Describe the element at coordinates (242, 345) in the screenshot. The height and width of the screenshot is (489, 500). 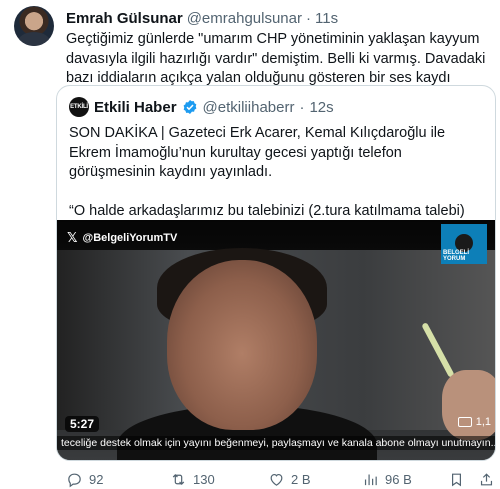
I see `video-person-face` at that location.